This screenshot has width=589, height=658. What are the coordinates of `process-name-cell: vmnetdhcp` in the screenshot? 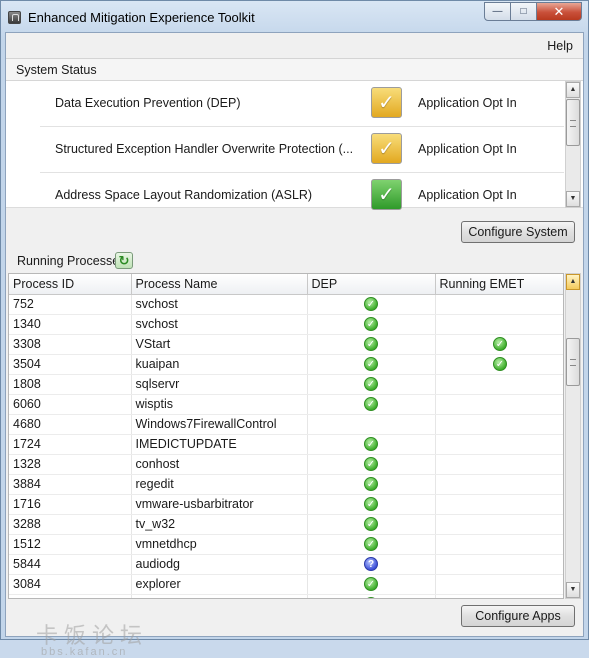 It's located at (219, 544).